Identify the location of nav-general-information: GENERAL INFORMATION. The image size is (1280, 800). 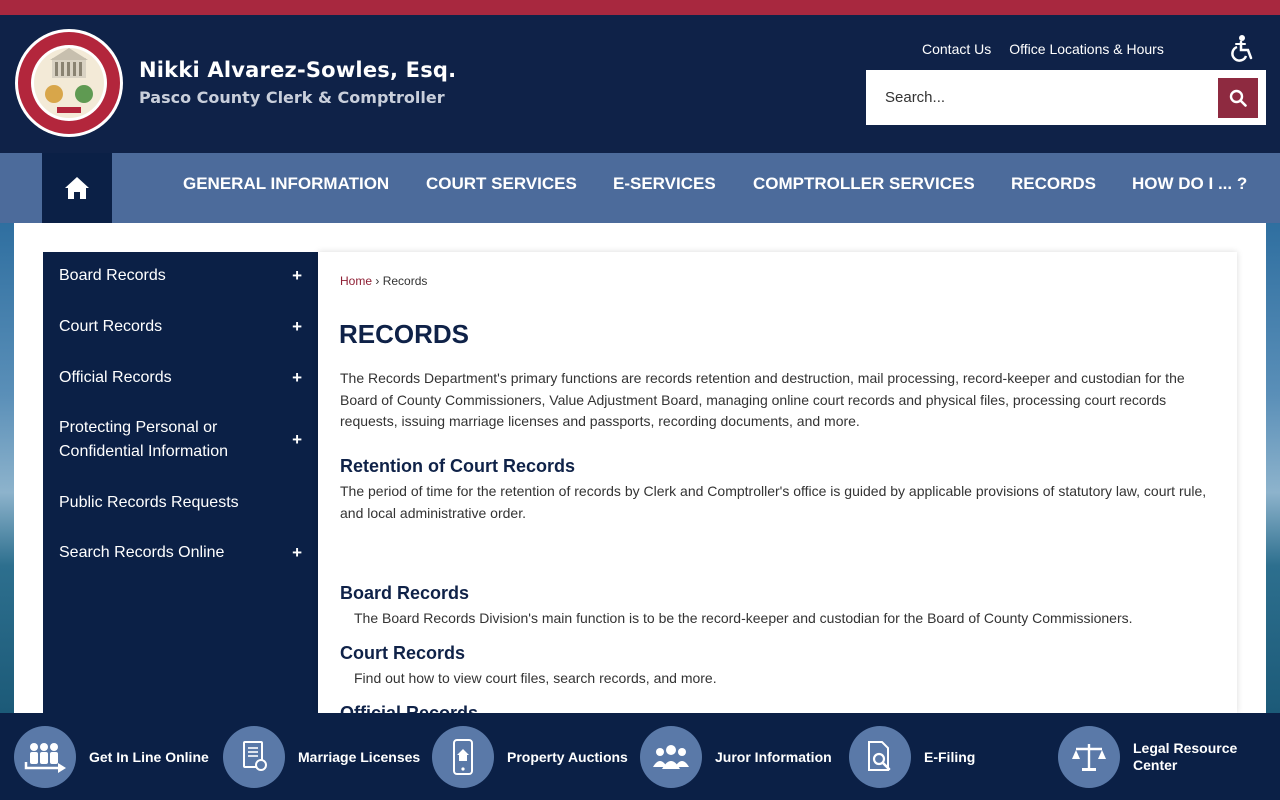
(286, 184).